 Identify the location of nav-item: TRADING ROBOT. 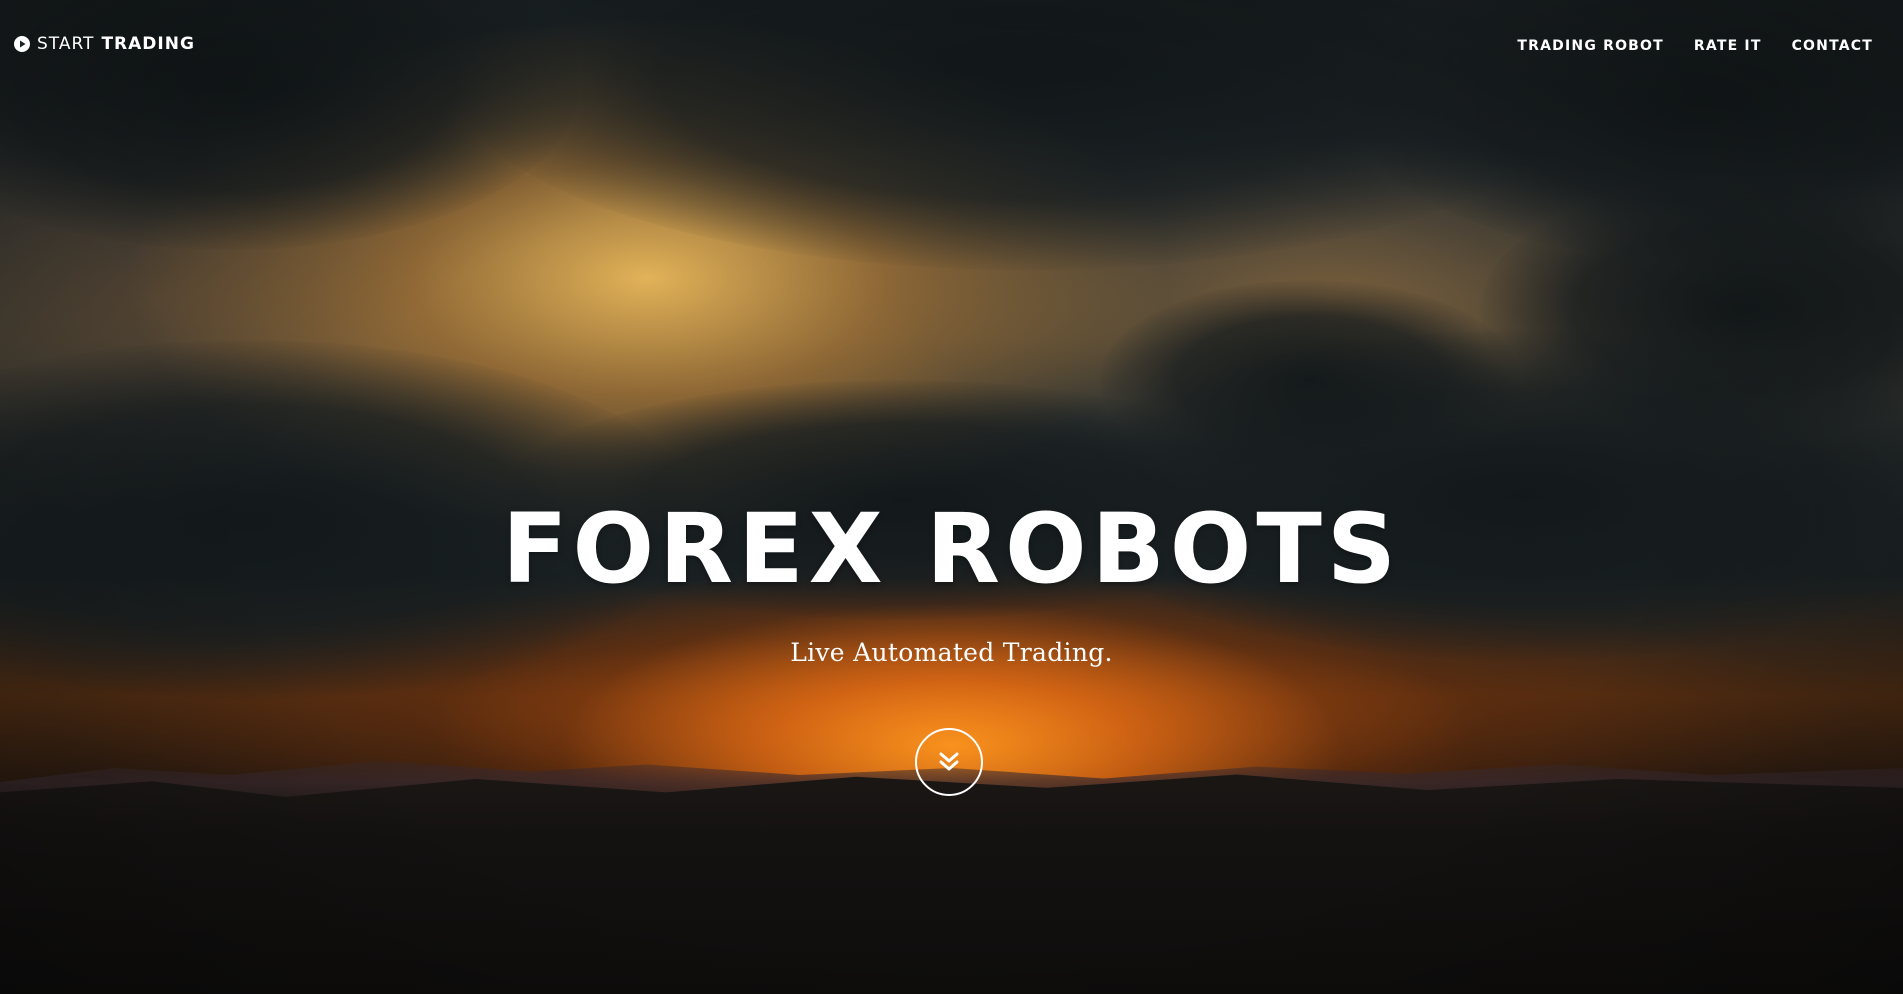
(1590, 46).